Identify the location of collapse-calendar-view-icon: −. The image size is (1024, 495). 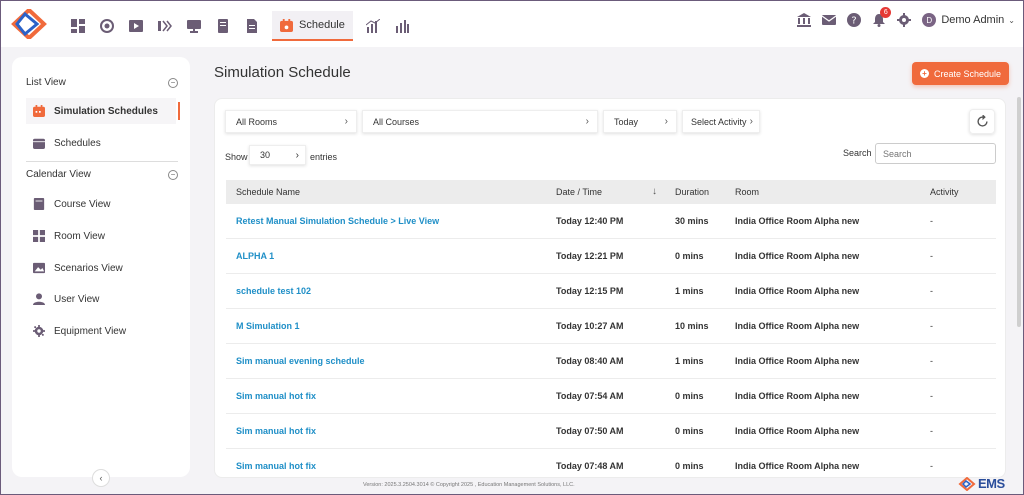
(173, 174).